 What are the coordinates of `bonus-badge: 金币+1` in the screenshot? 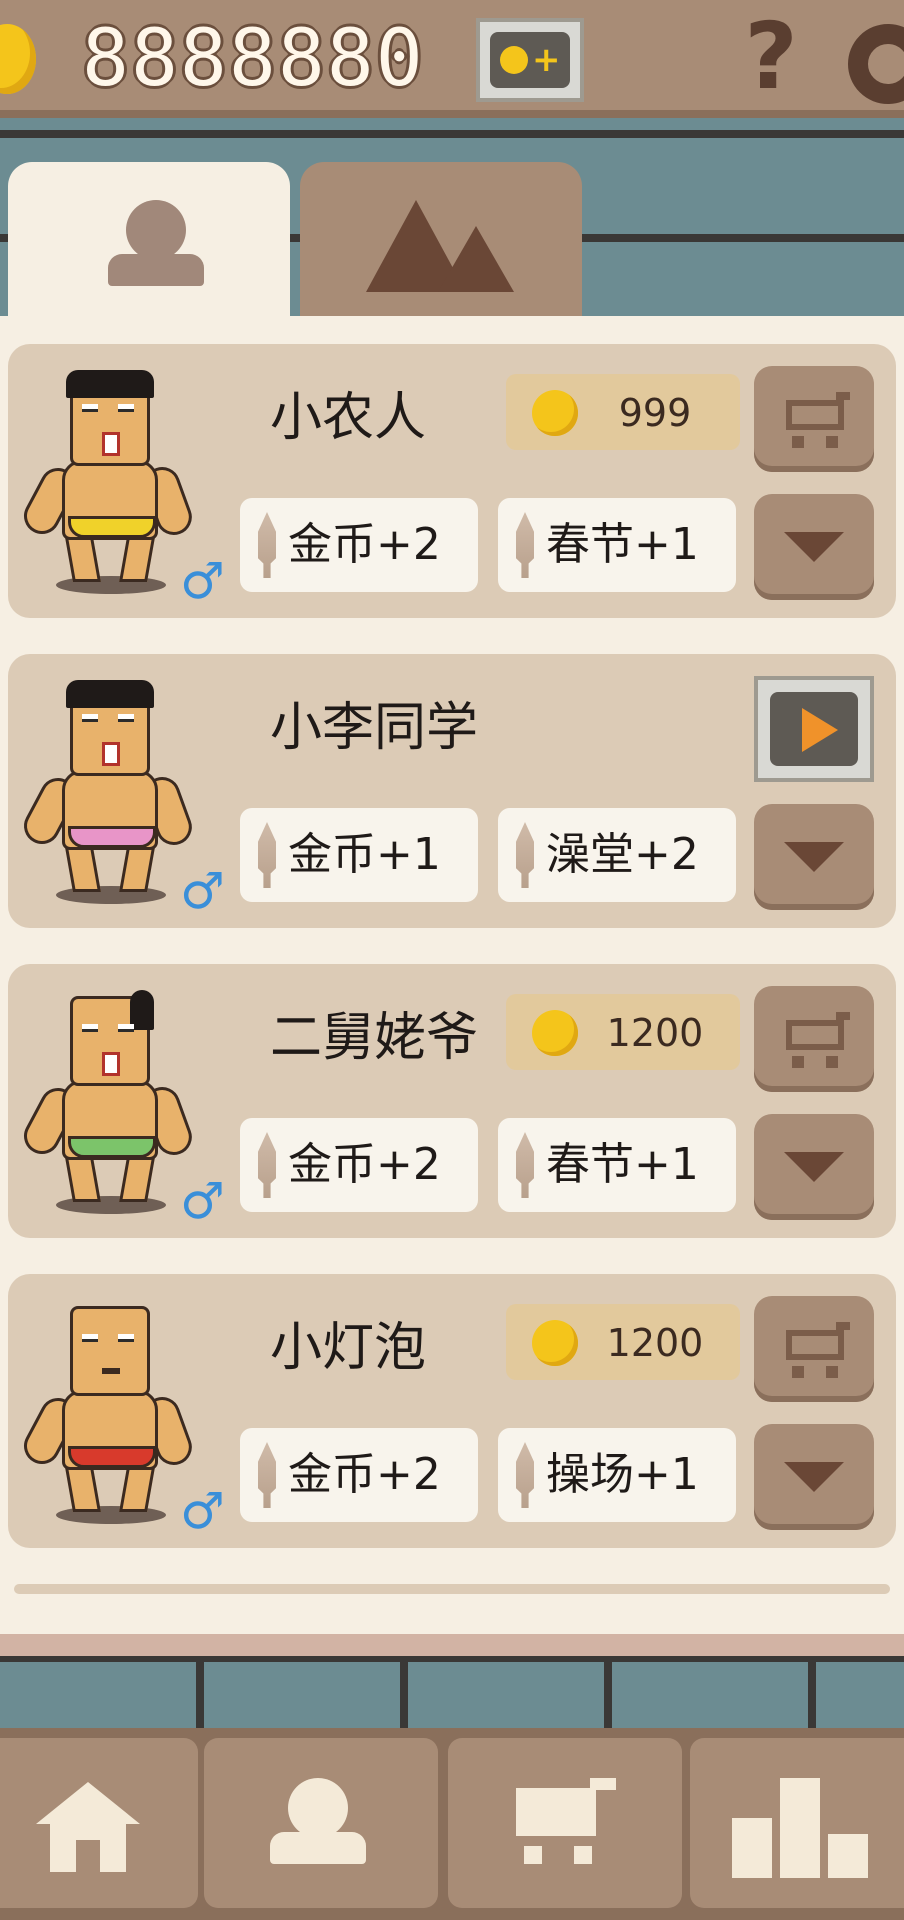 It's located at (359, 855).